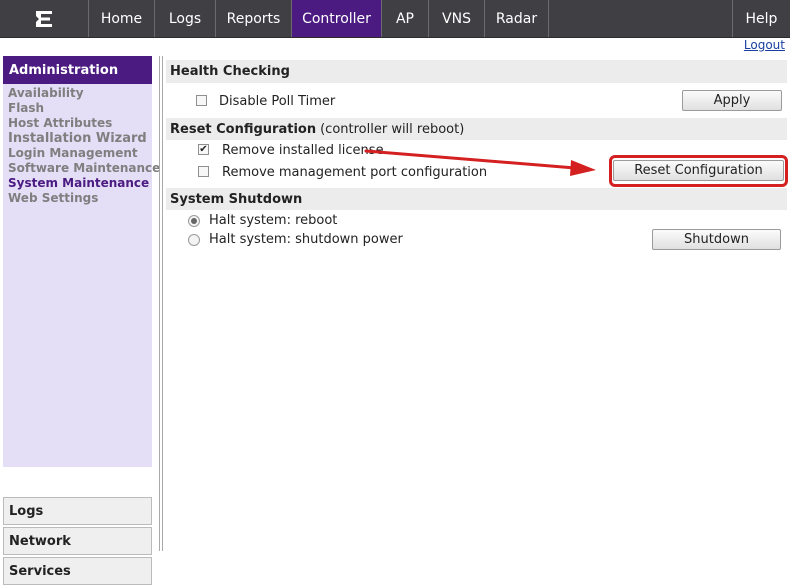 Image resolution: width=790 pixels, height=585 pixels. I want to click on nav-tab-logs: Logs, so click(184, 18).